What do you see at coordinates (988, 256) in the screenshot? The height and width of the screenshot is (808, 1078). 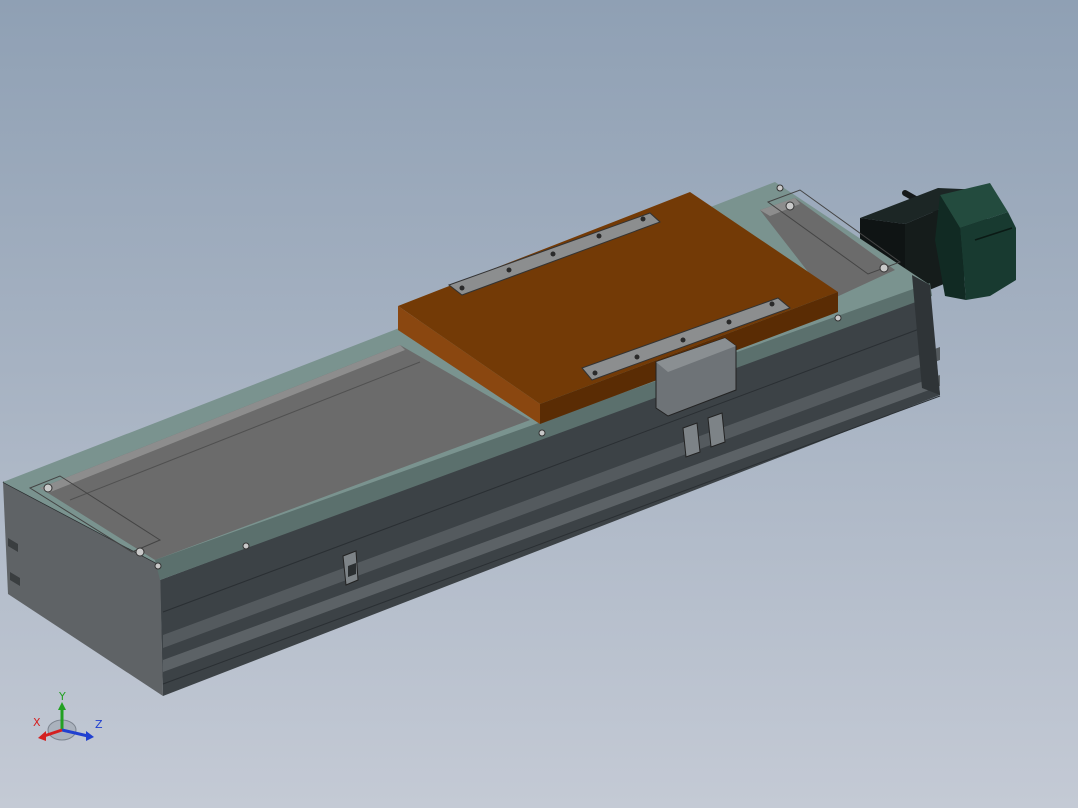 I see `motor-endcap-front` at bounding box center [988, 256].